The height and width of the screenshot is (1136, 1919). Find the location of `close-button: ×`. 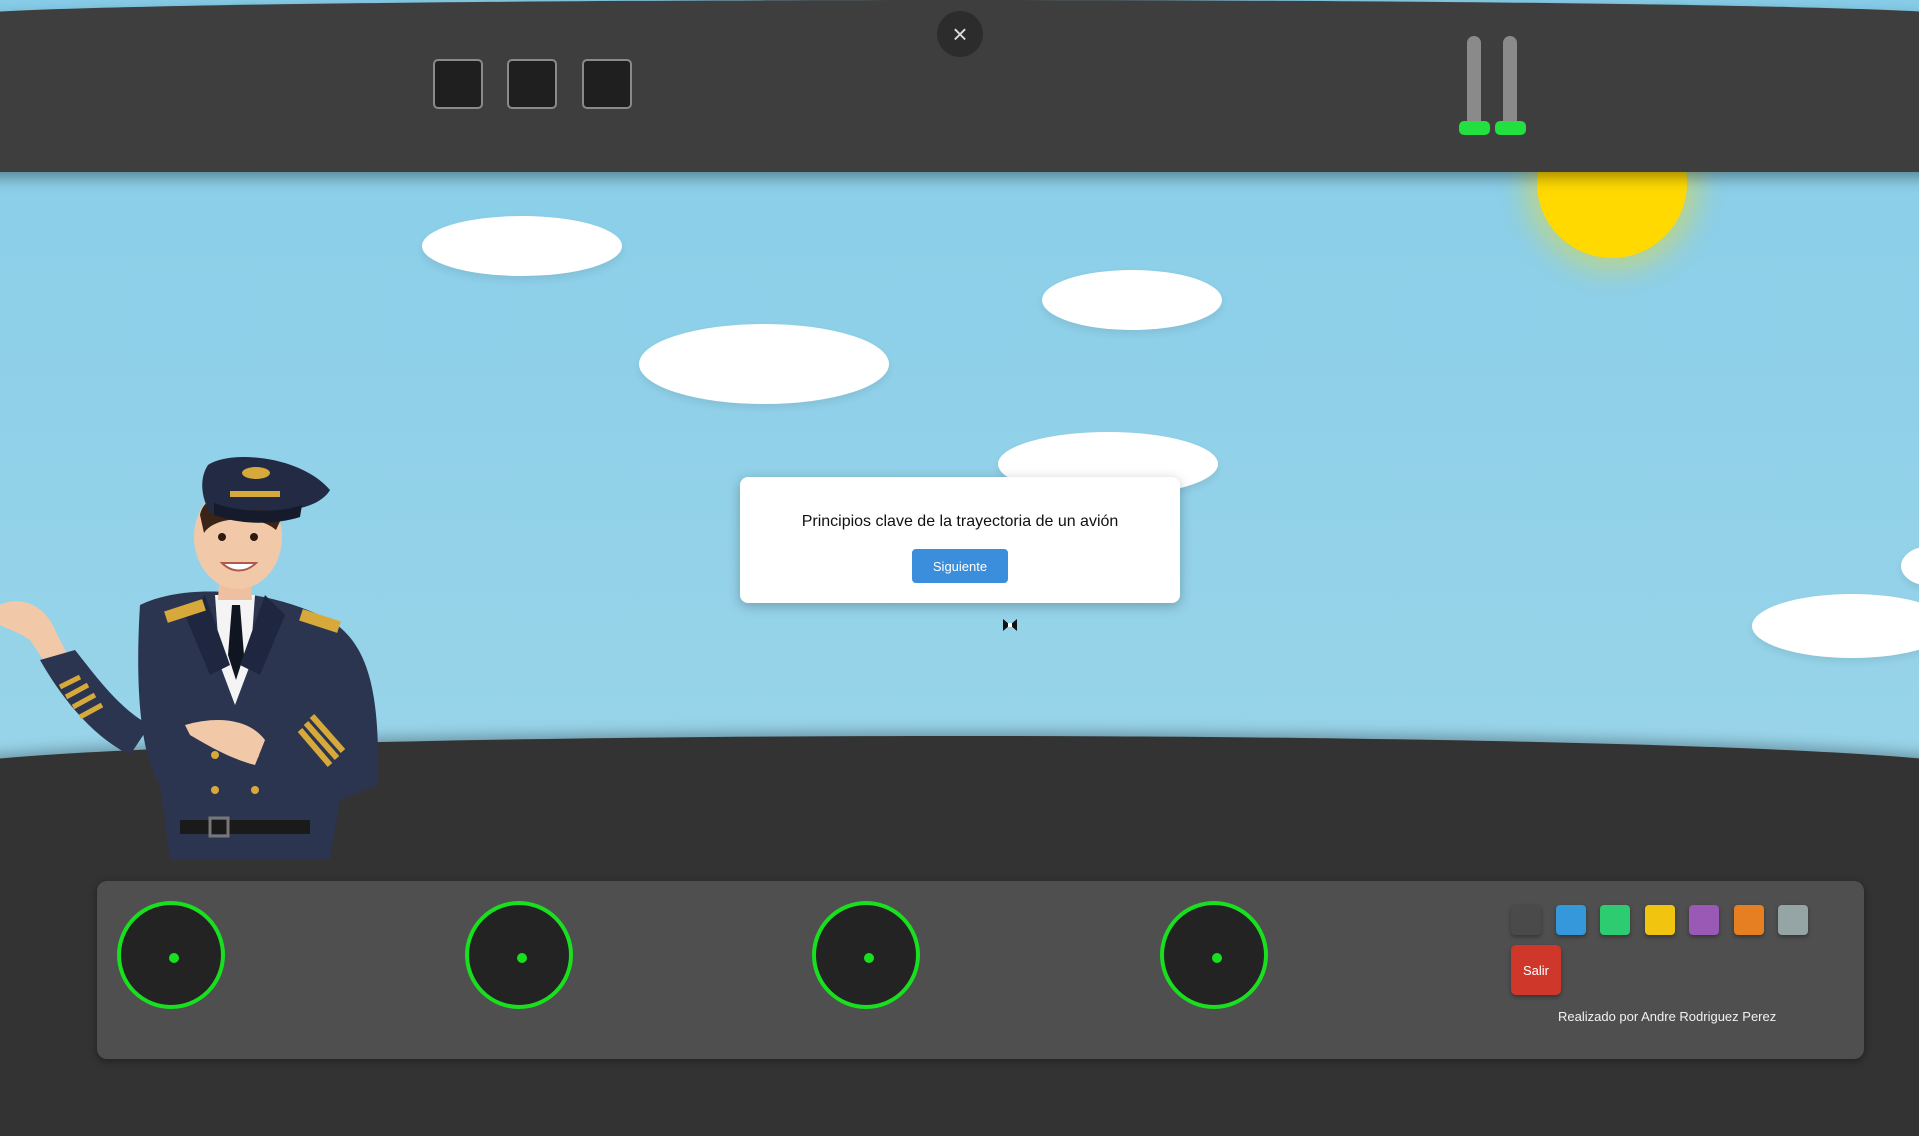

close-button: × is located at coordinates (960, 34).